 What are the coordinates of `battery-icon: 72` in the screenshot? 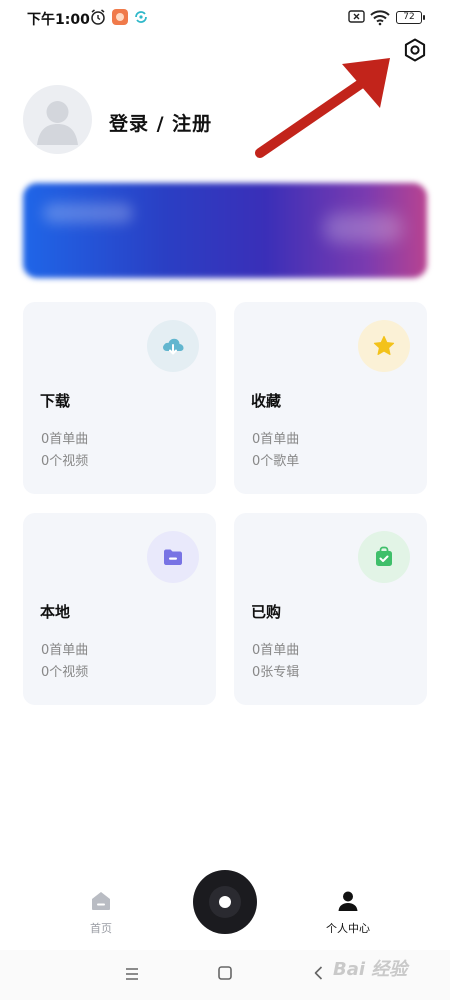 It's located at (410, 17).